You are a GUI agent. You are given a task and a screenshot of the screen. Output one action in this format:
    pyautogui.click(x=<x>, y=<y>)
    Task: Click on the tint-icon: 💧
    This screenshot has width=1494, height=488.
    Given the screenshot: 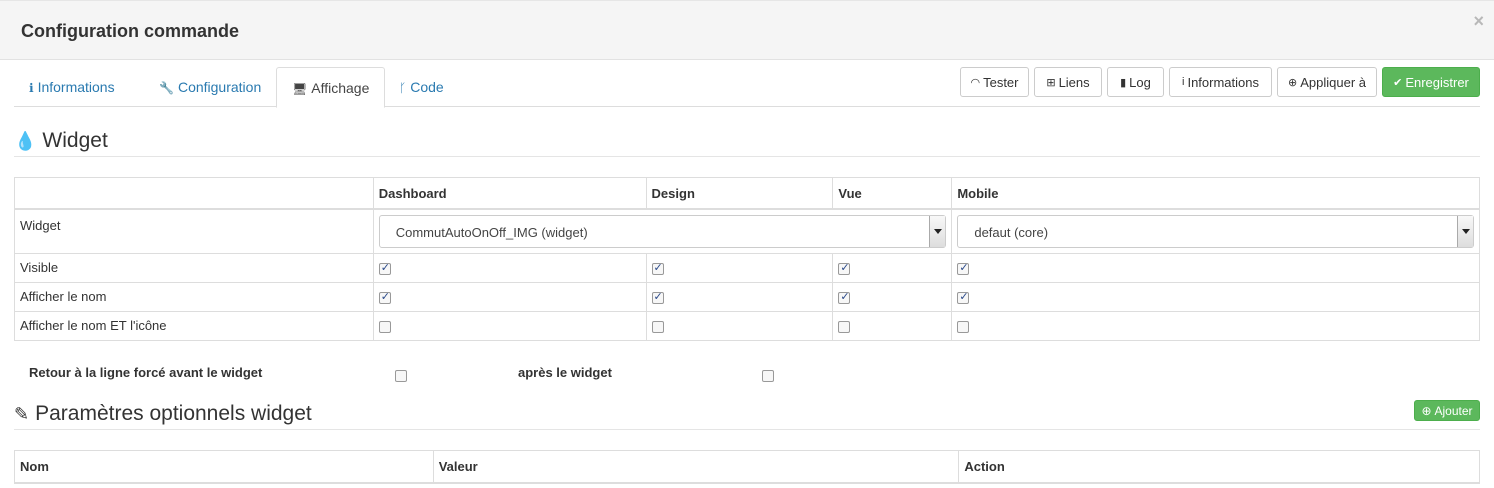 What is the action you would take?
    pyautogui.click(x=25, y=140)
    